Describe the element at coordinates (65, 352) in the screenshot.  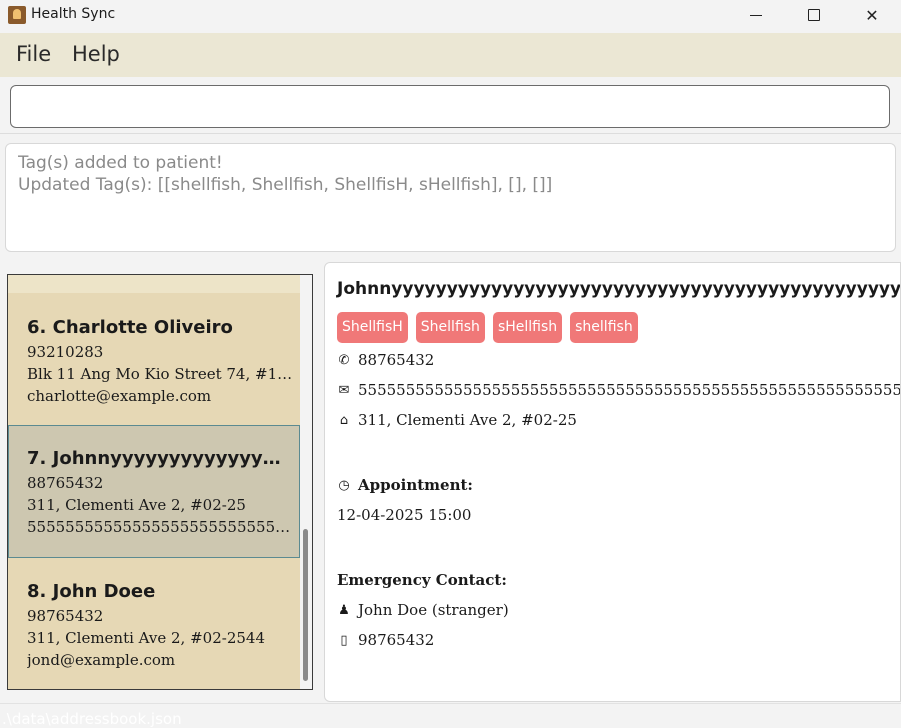
I see `patient-phone: 93210283` at that location.